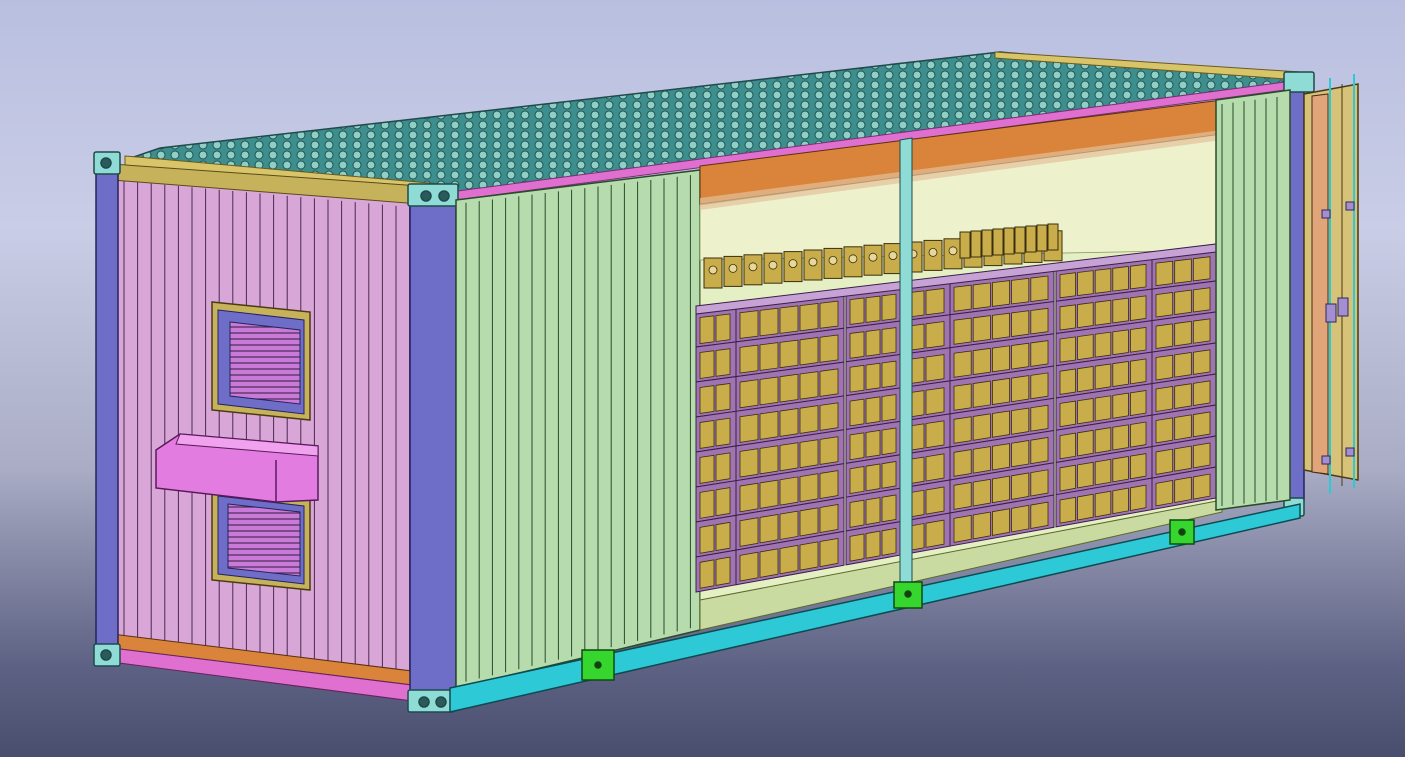  I want to click on side-wall-right-section, so click(1253, 300).